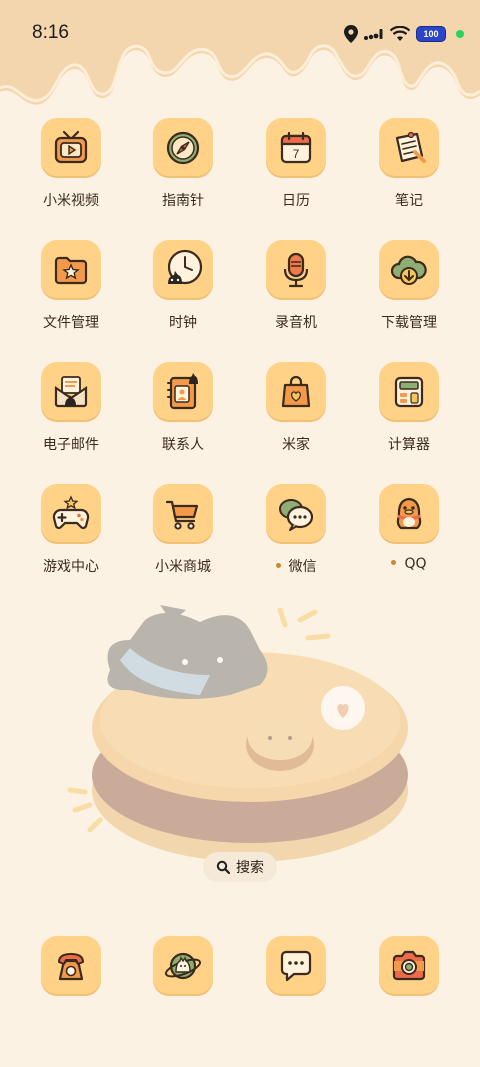 Image resolution: width=480 pixels, height=1067 pixels. What do you see at coordinates (431, 34) in the screenshot?
I see `battery-icon: 100` at bounding box center [431, 34].